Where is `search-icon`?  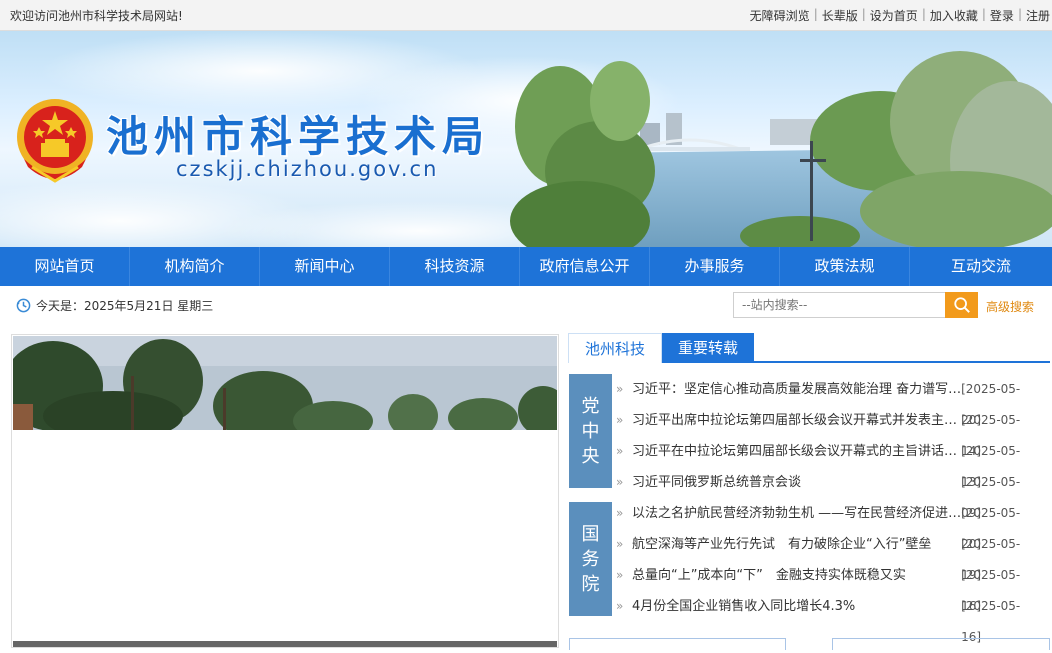
search-icon is located at coordinates (961, 305).